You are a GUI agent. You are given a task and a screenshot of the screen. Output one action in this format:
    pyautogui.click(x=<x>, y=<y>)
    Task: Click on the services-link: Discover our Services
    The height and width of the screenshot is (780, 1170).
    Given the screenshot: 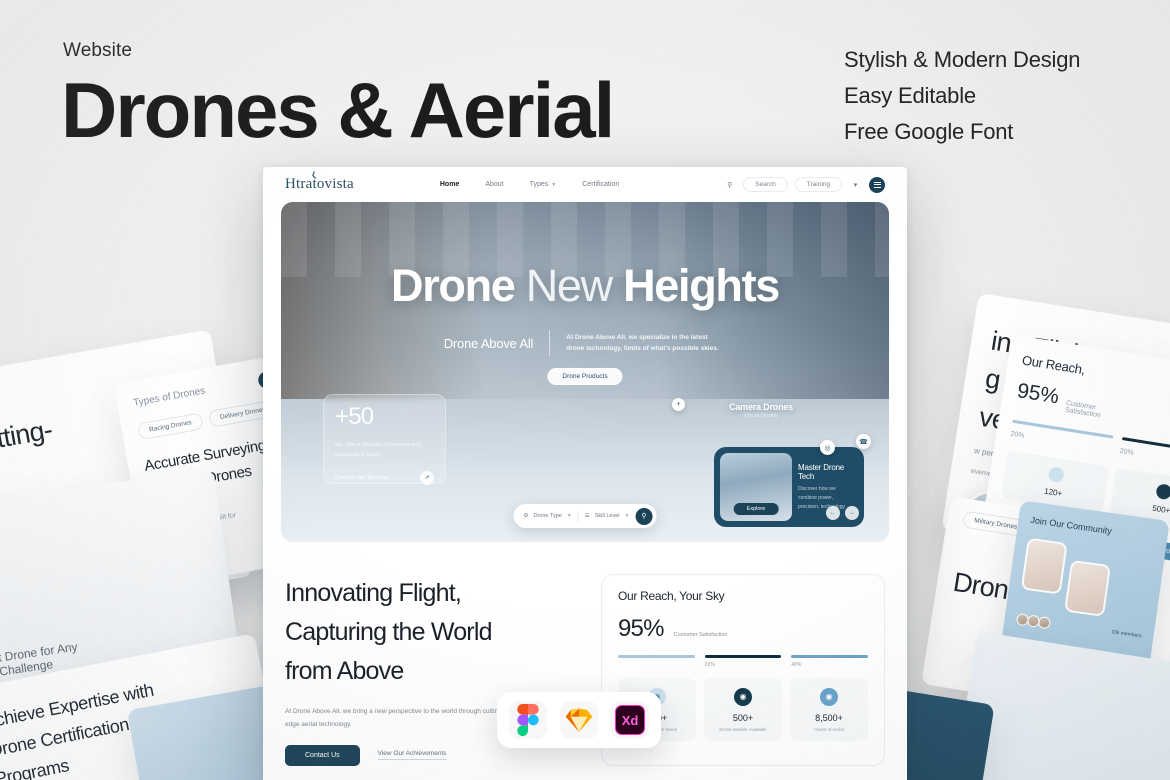 What is the action you would take?
    pyautogui.click(x=362, y=478)
    